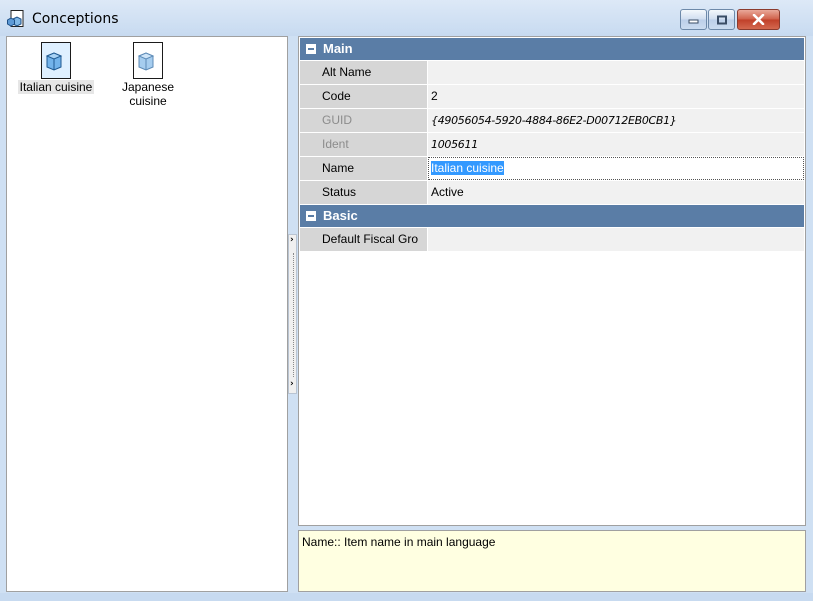 The height and width of the screenshot is (601, 813). Describe the element at coordinates (406, 18) in the screenshot. I see `window-titlebar: Conceptions` at that location.